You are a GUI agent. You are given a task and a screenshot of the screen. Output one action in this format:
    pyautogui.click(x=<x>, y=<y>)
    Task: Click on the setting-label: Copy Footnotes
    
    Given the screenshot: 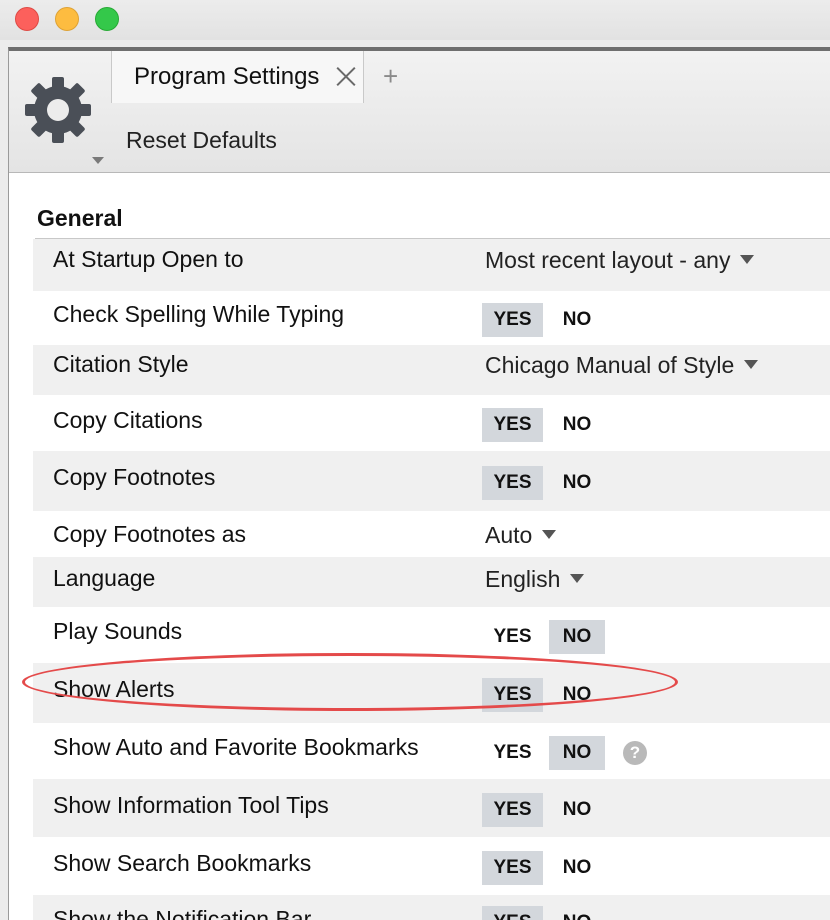 What is the action you would take?
    pyautogui.click(x=134, y=477)
    